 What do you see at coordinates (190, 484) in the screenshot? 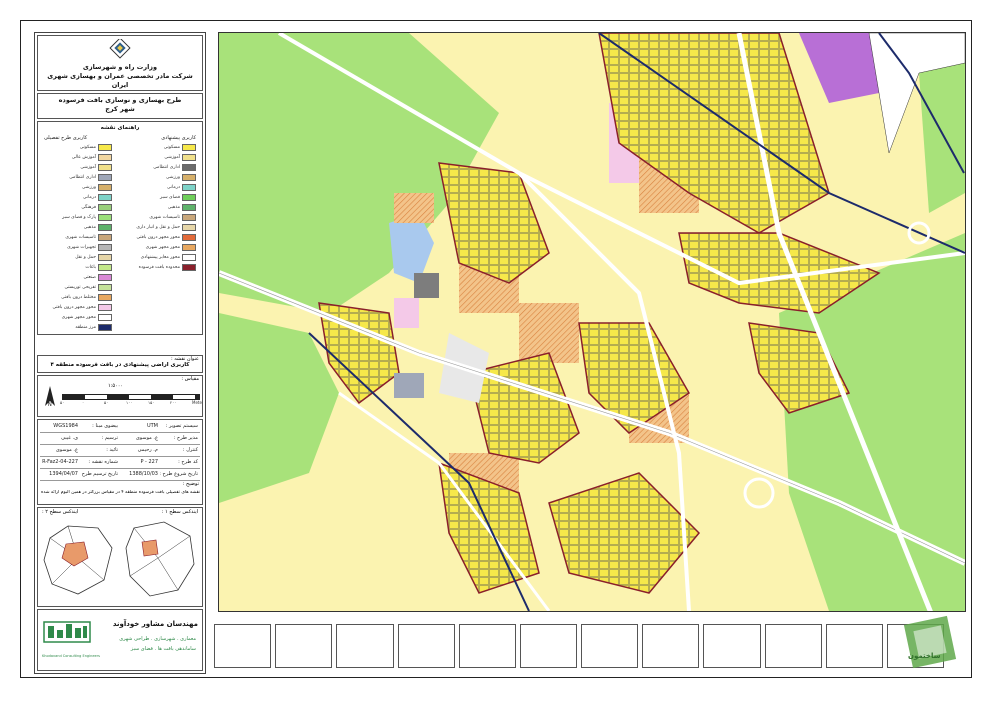
I see `note-label: توضیح :` at bounding box center [190, 484].